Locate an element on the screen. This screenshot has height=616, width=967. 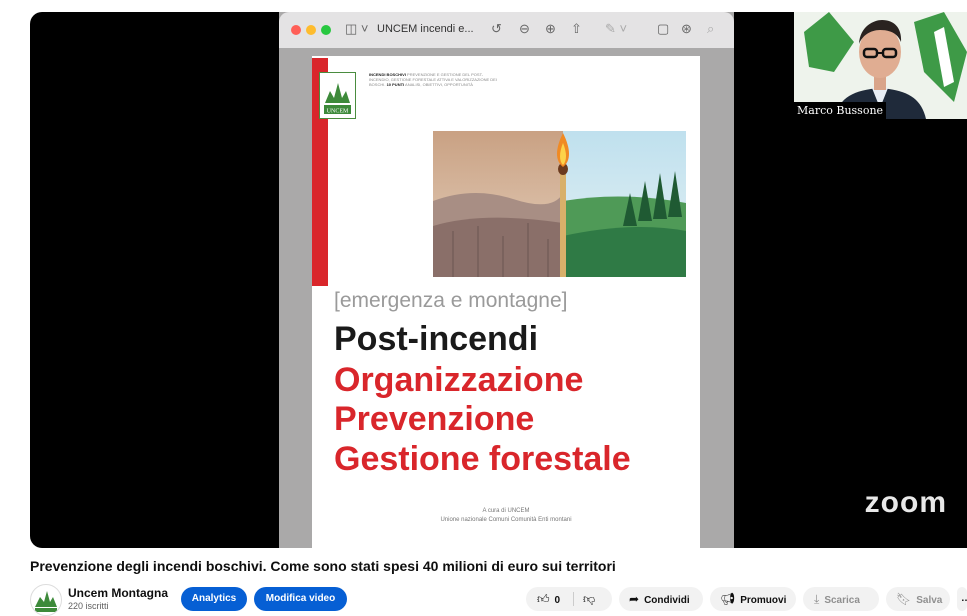
like-button: 👍︎ 0 is located at coordinates (548, 600).